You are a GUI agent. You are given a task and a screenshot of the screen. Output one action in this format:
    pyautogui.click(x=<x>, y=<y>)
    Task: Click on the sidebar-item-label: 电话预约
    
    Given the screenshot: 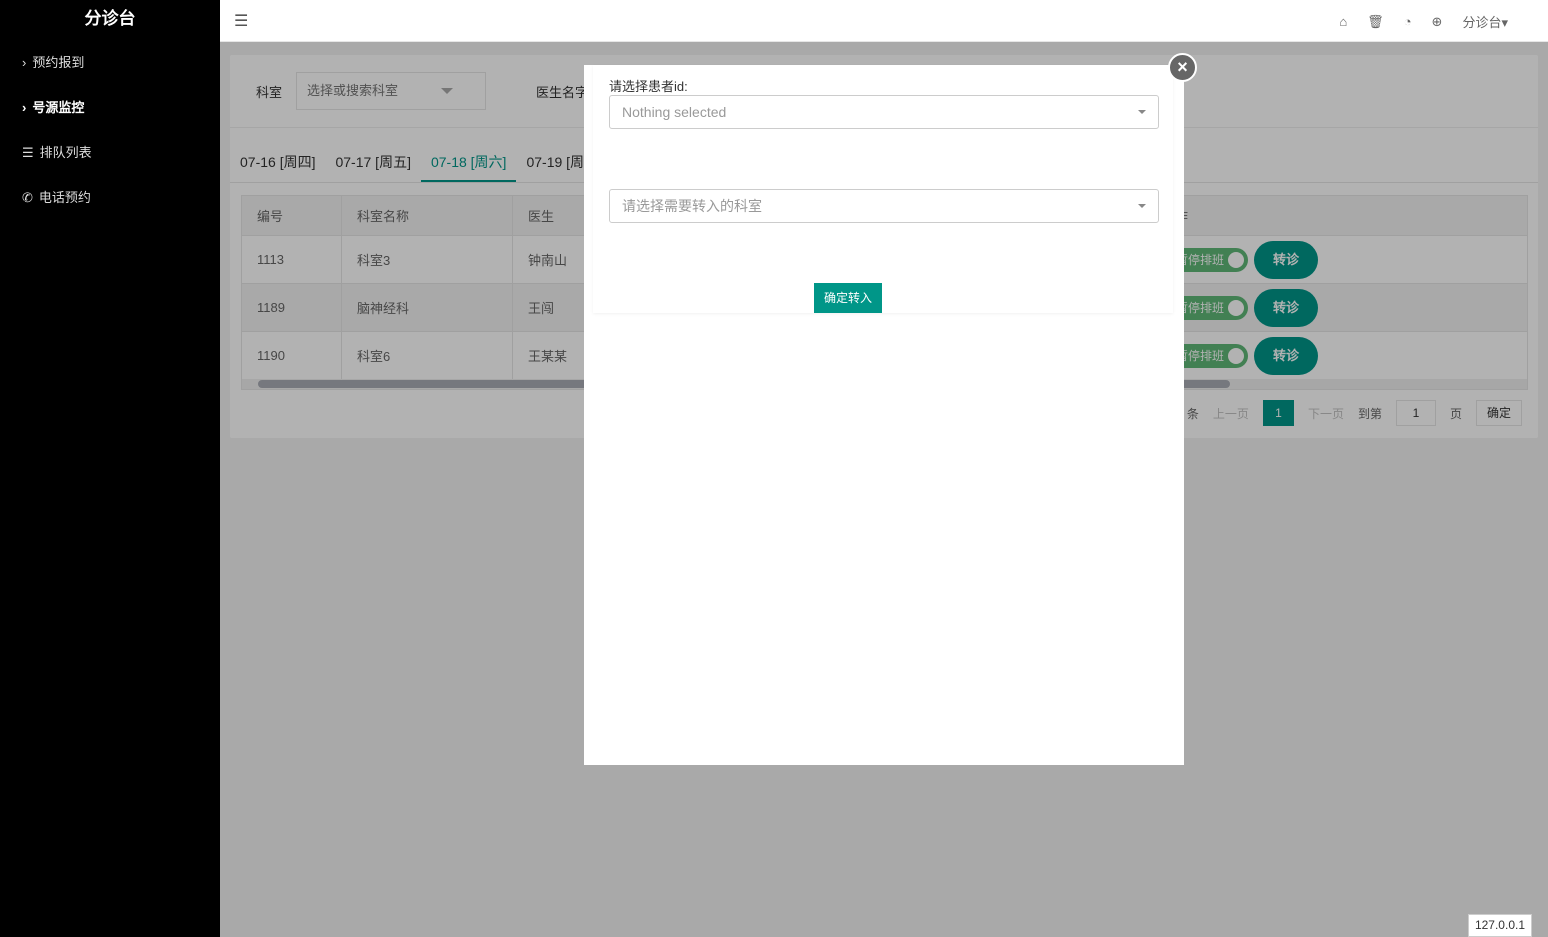 What is the action you would take?
    pyautogui.click(x=64, y=197)
    